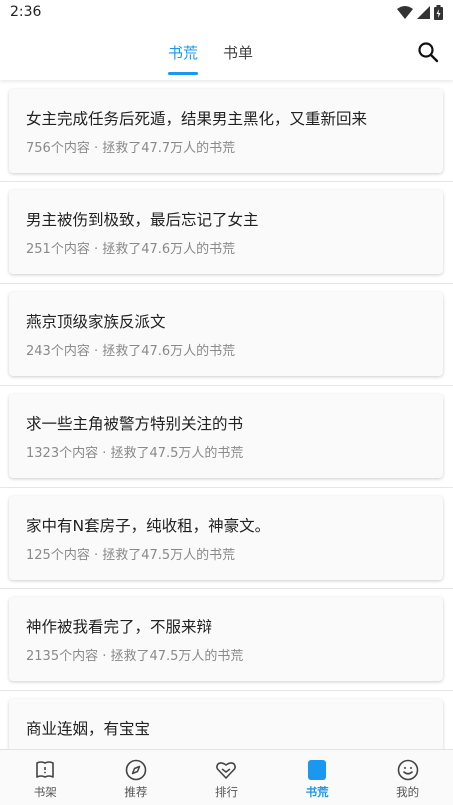  What do you see at coordinates (226, 334) in the screenshot?
I see `list-item: 燕京顶级家族反派文 243个内容 · 拯救了47.6万人的书荒` at bounding box center [226, 334].